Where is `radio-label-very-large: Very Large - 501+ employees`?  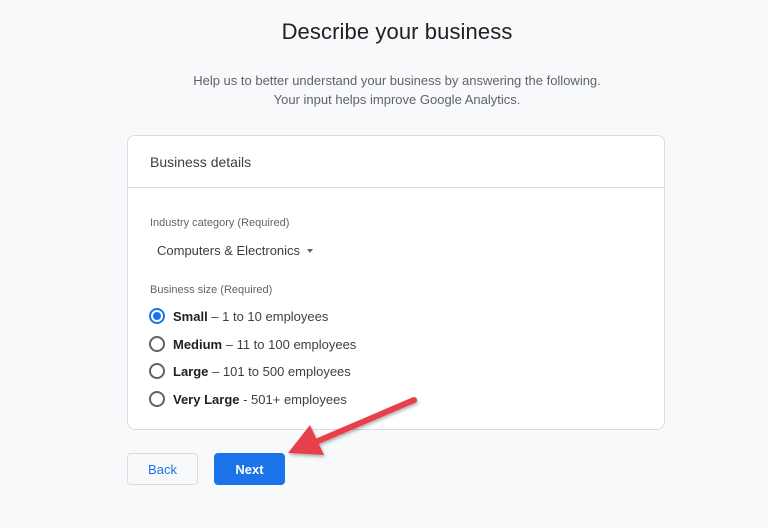
radio-label-very-large: Very Large - 501+ employees is located at coordinates (260, 399).